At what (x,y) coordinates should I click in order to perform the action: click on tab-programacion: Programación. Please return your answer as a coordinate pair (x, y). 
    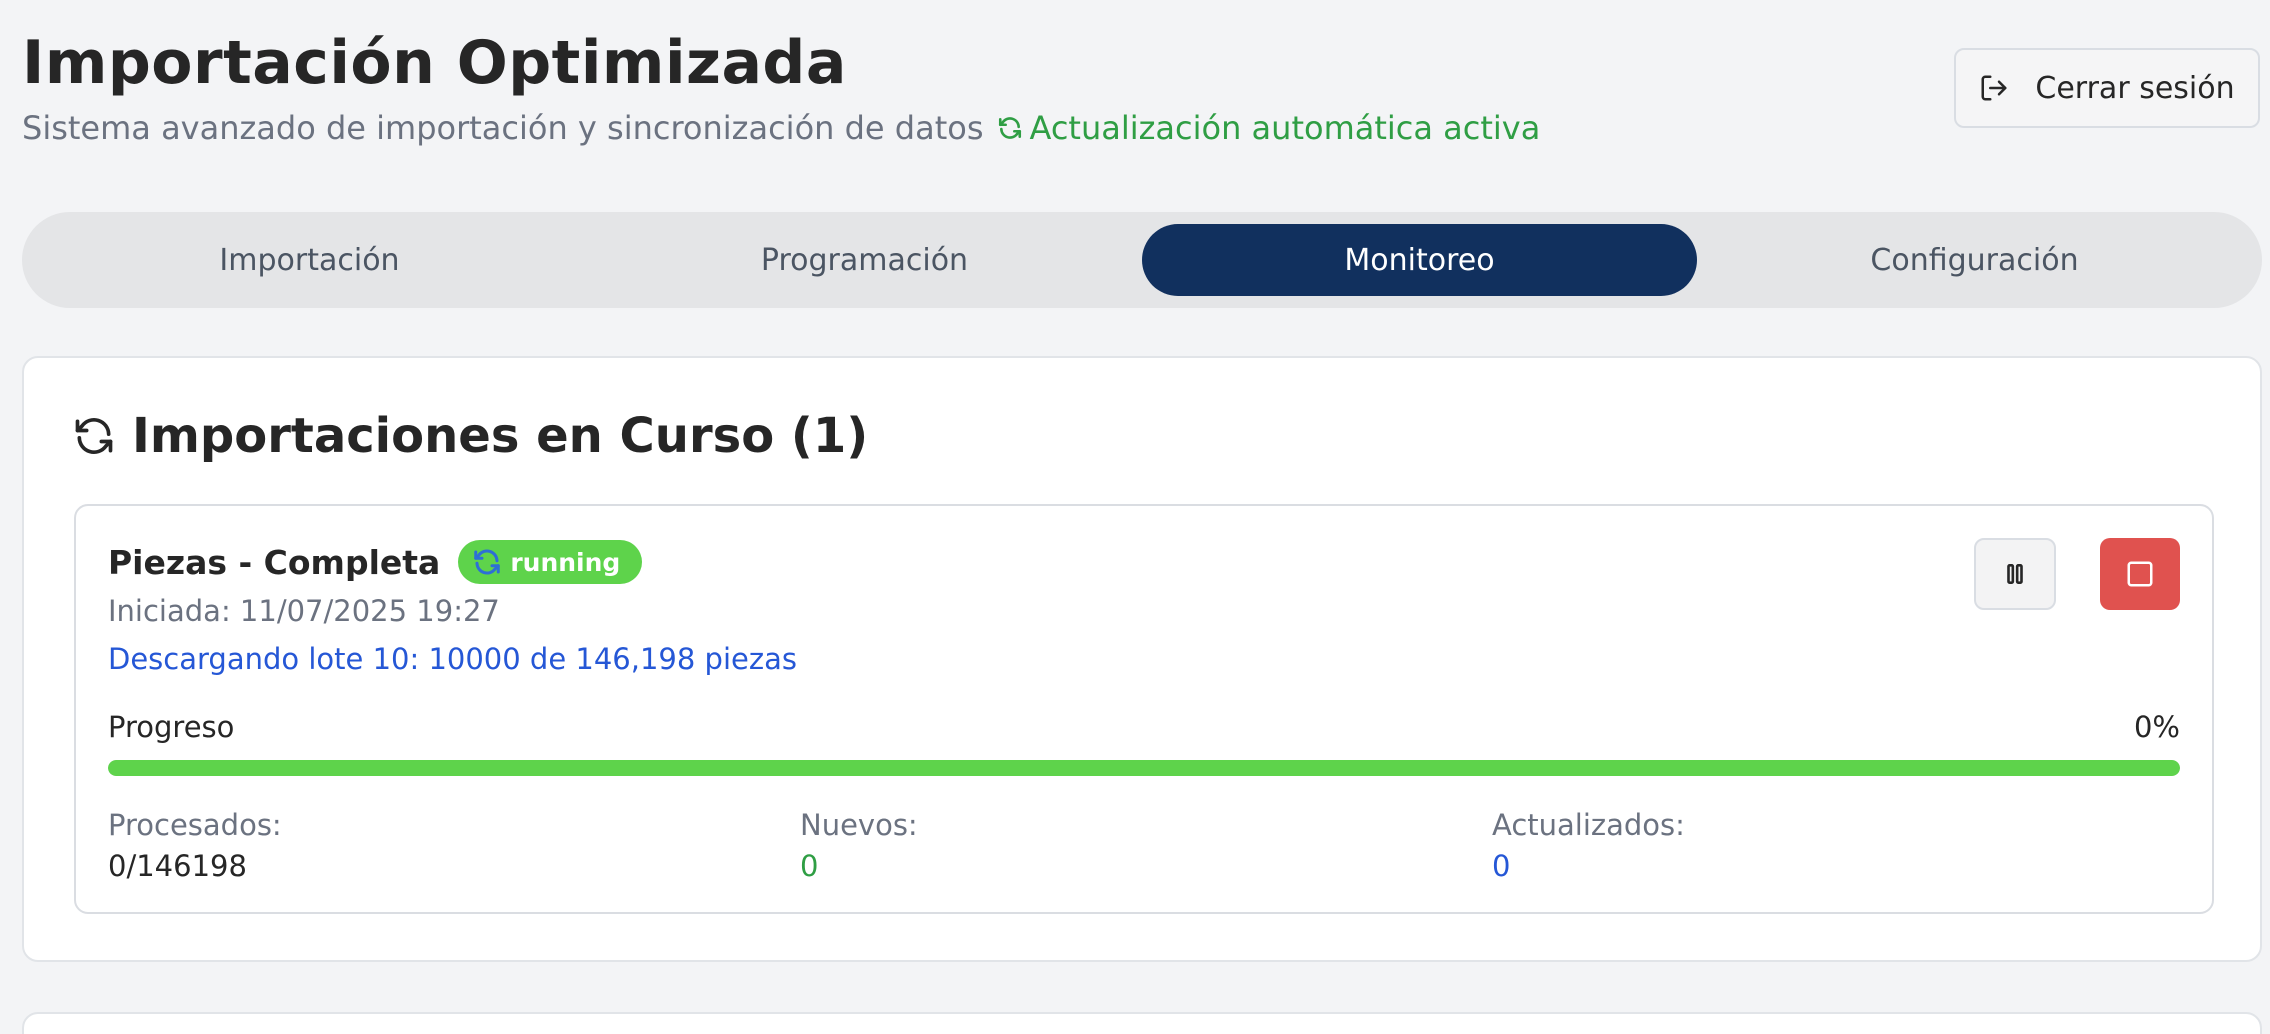
    Looking at the image, I should click on (864, 260).